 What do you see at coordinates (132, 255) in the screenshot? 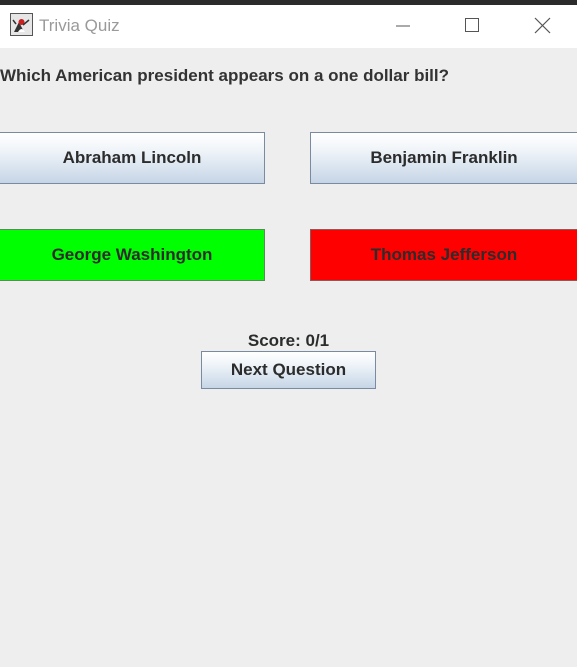
I see `answer-button-3-correct: George Washington` at bounding box center [132, 255].